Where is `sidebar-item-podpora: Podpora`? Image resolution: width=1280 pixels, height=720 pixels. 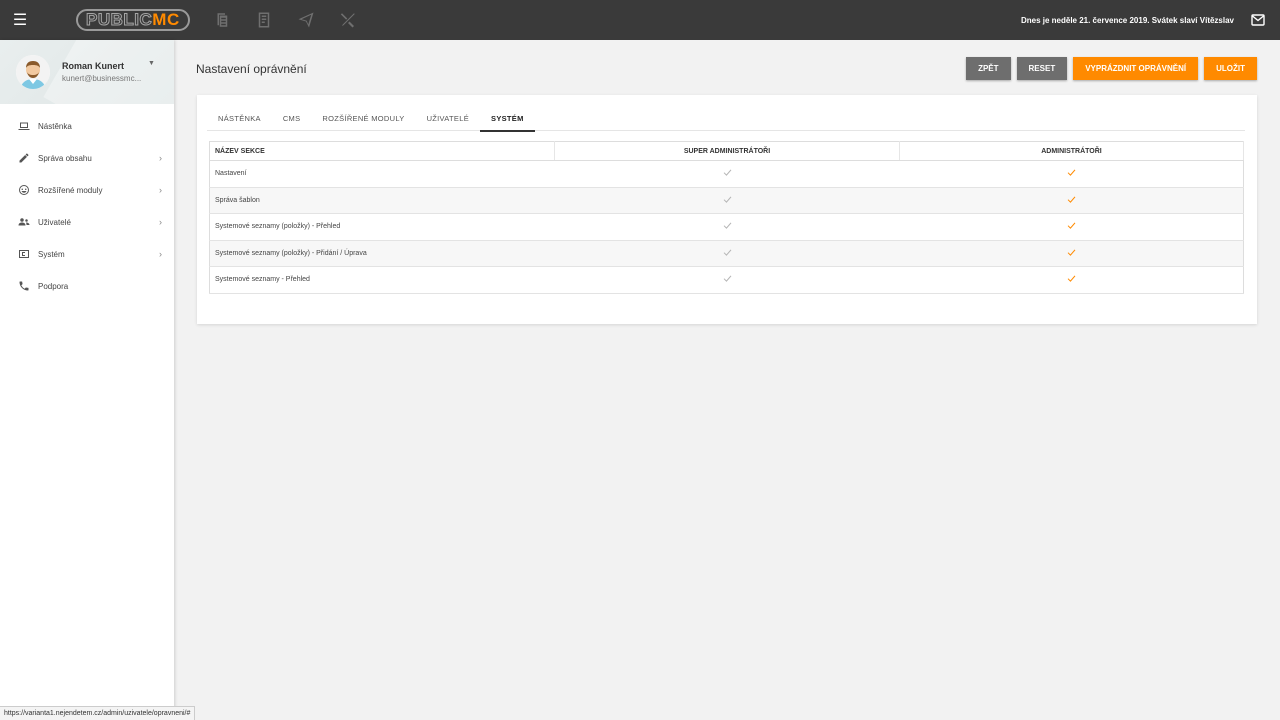 sidebar-item-podpora: Podpora is located at coordinates (87, 286).